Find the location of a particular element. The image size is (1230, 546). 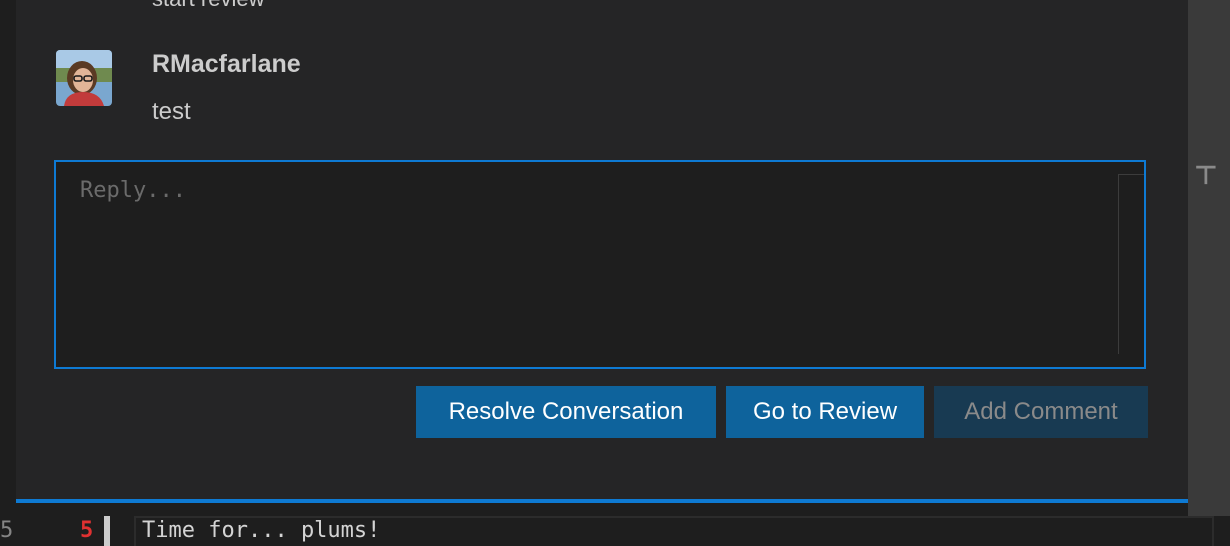

comment-body: test is located at coordinates (171, 111).